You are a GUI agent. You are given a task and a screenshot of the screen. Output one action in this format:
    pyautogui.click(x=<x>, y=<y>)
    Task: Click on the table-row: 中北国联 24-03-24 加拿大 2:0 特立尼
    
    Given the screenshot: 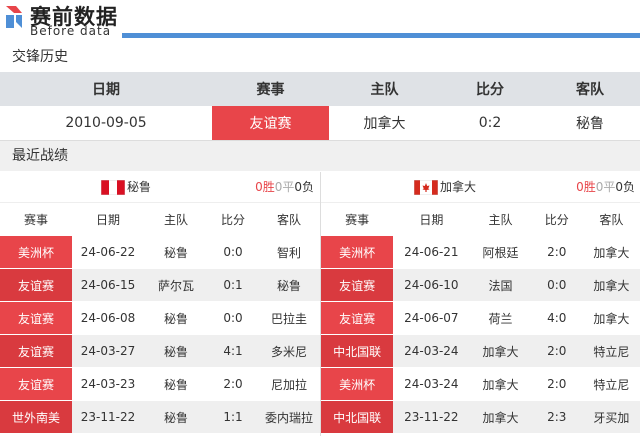 What is the action you would take?
    pyautogui.click(x=480, y=351)
    